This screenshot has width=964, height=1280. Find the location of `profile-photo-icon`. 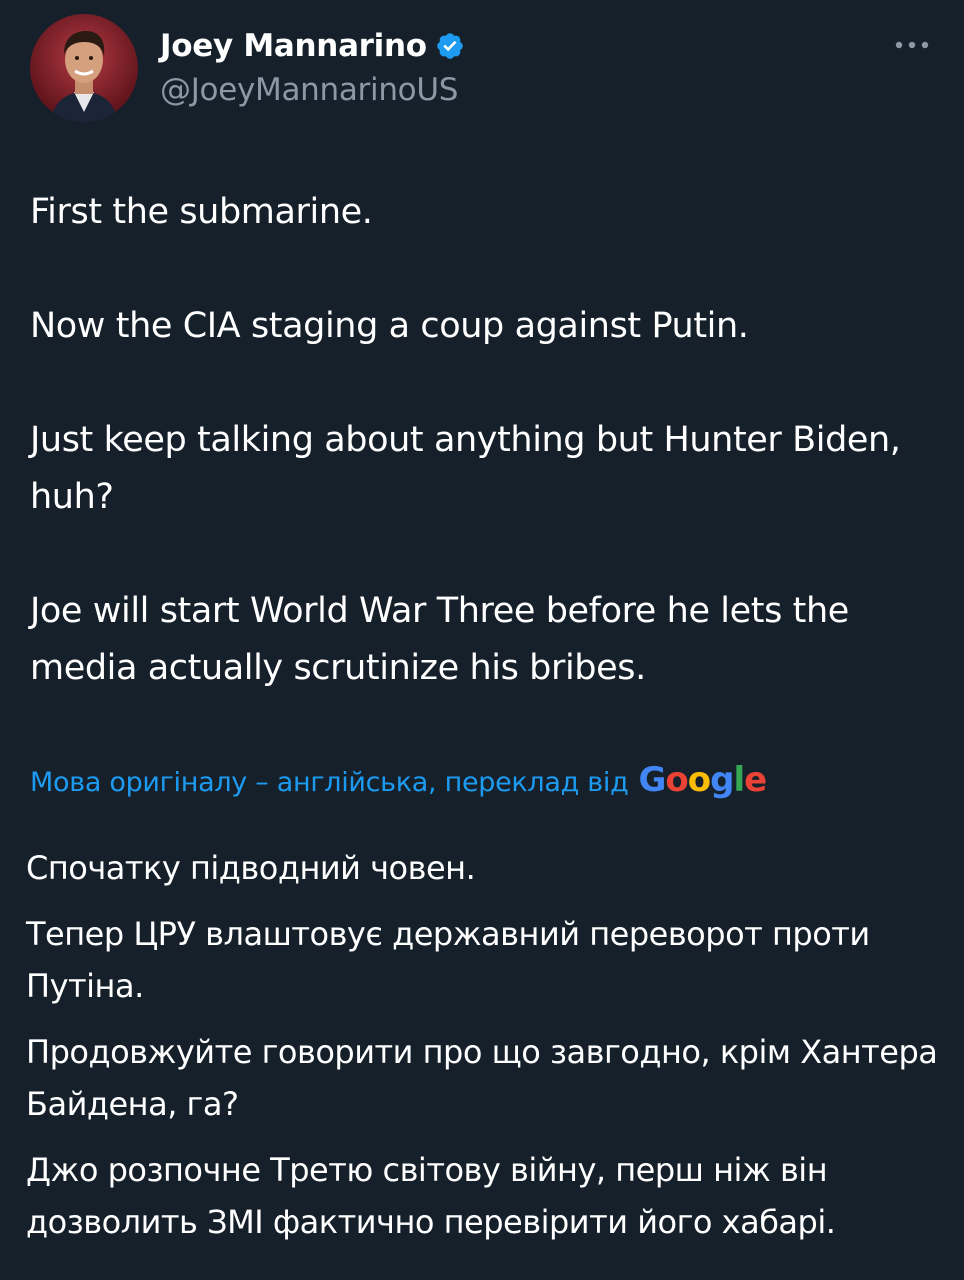

profile-photo-icon is located at coordinates (84, 68).